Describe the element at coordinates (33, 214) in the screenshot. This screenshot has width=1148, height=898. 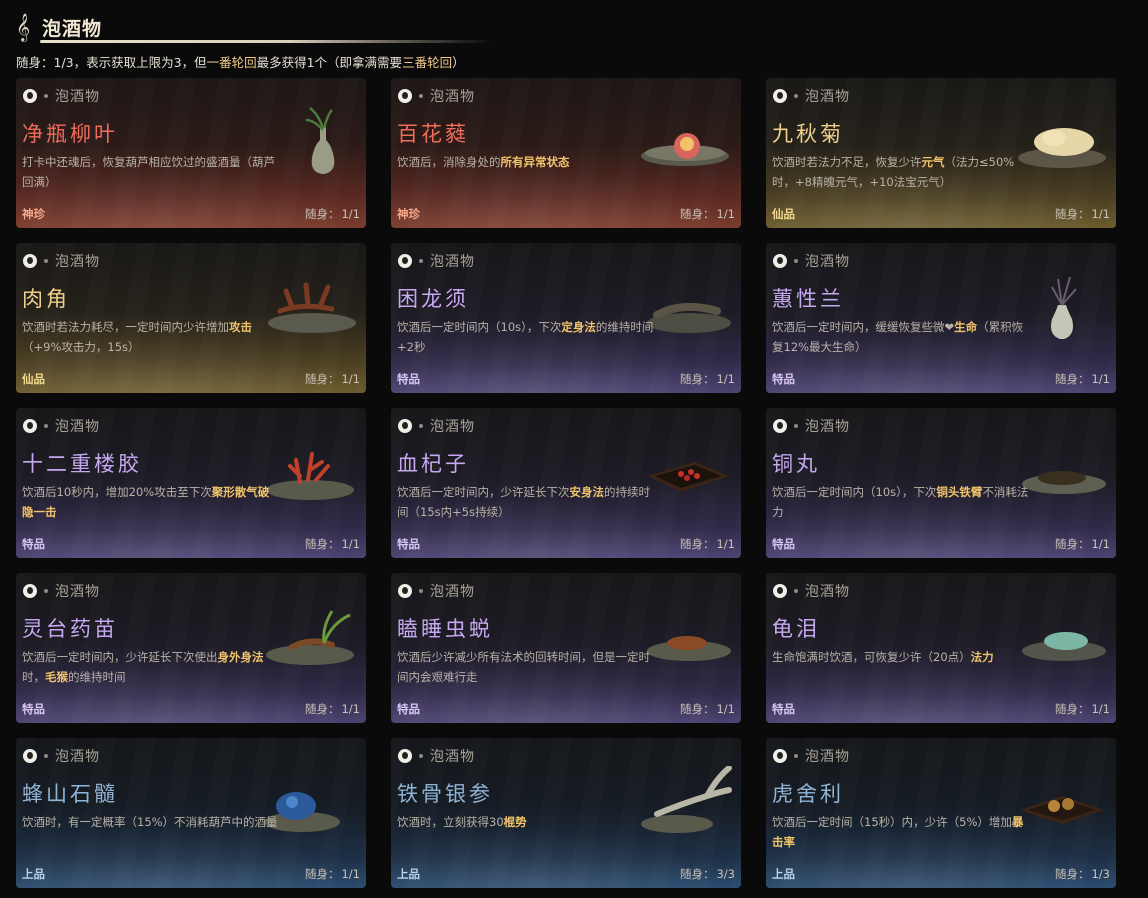
I see `rarity-label: 神珍` at that location.